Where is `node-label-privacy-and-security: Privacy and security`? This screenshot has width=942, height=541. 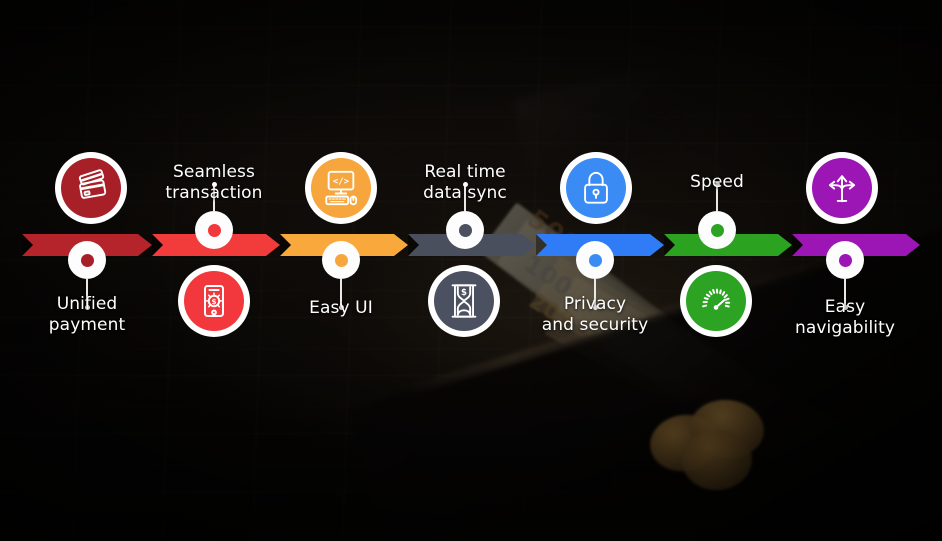 node-label-privacy-and-security: Privacy and security is located at coordinates (595, 314).